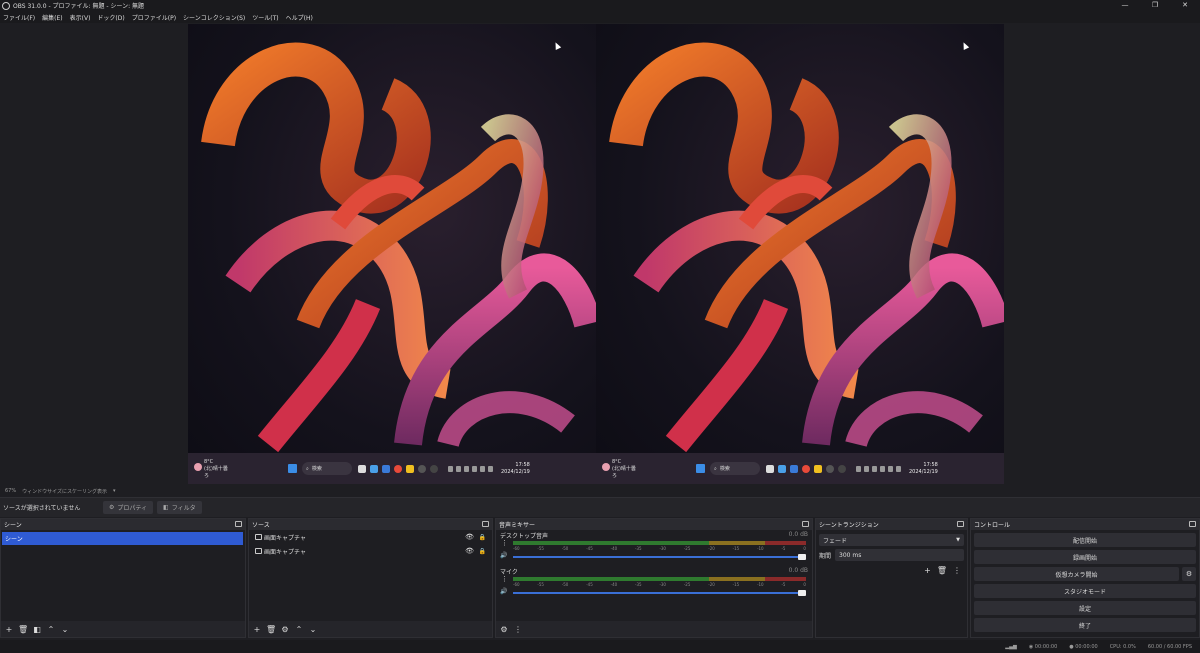 Image resolution: width=1200 pixels, height=653 pixels. Describe the element at coordinates (659, 548) in the screenshot. I see `meter-scale: -60 -55 -50 -45 -40 -35 -30 -25 -20 -15 -10 -5 0` at that location.